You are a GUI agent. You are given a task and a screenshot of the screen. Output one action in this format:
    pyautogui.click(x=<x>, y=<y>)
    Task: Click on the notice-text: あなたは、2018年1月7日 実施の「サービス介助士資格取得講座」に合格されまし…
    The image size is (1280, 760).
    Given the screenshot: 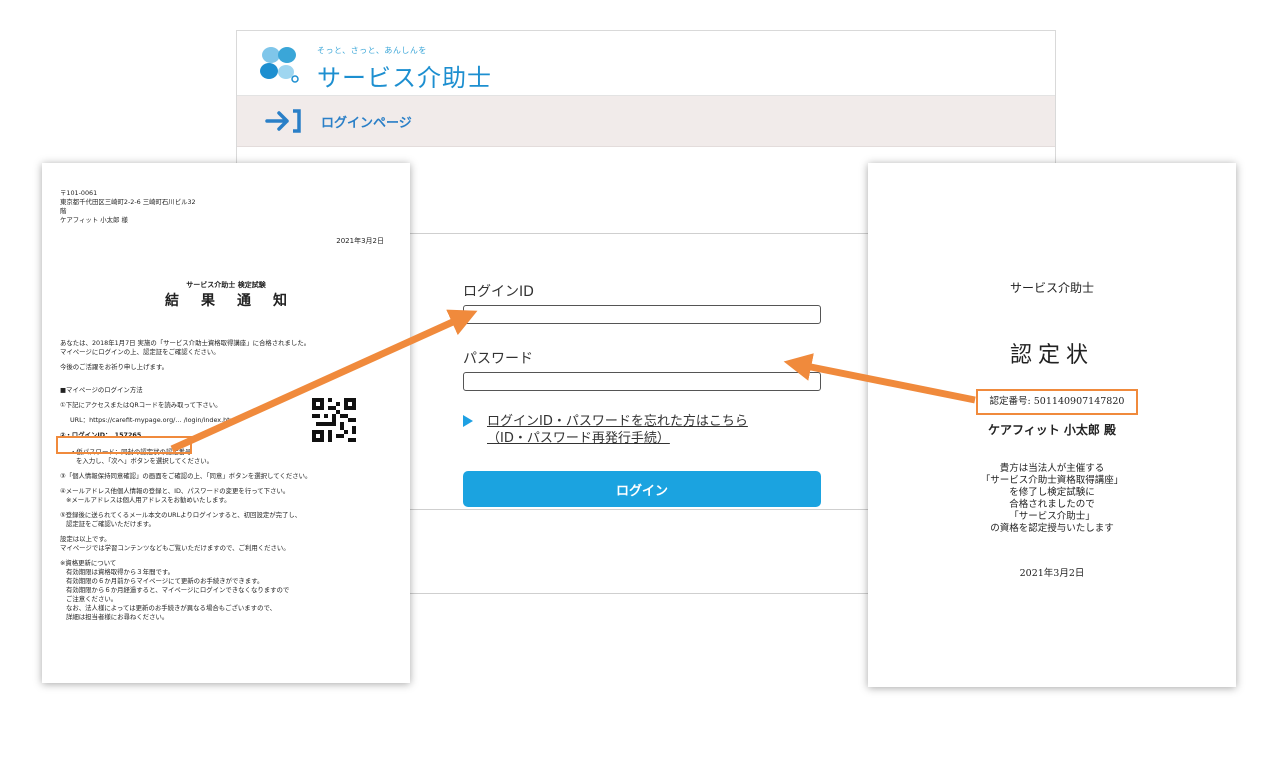 What is the action you would take?
    pyautogui.click(x=185, y=343)
    